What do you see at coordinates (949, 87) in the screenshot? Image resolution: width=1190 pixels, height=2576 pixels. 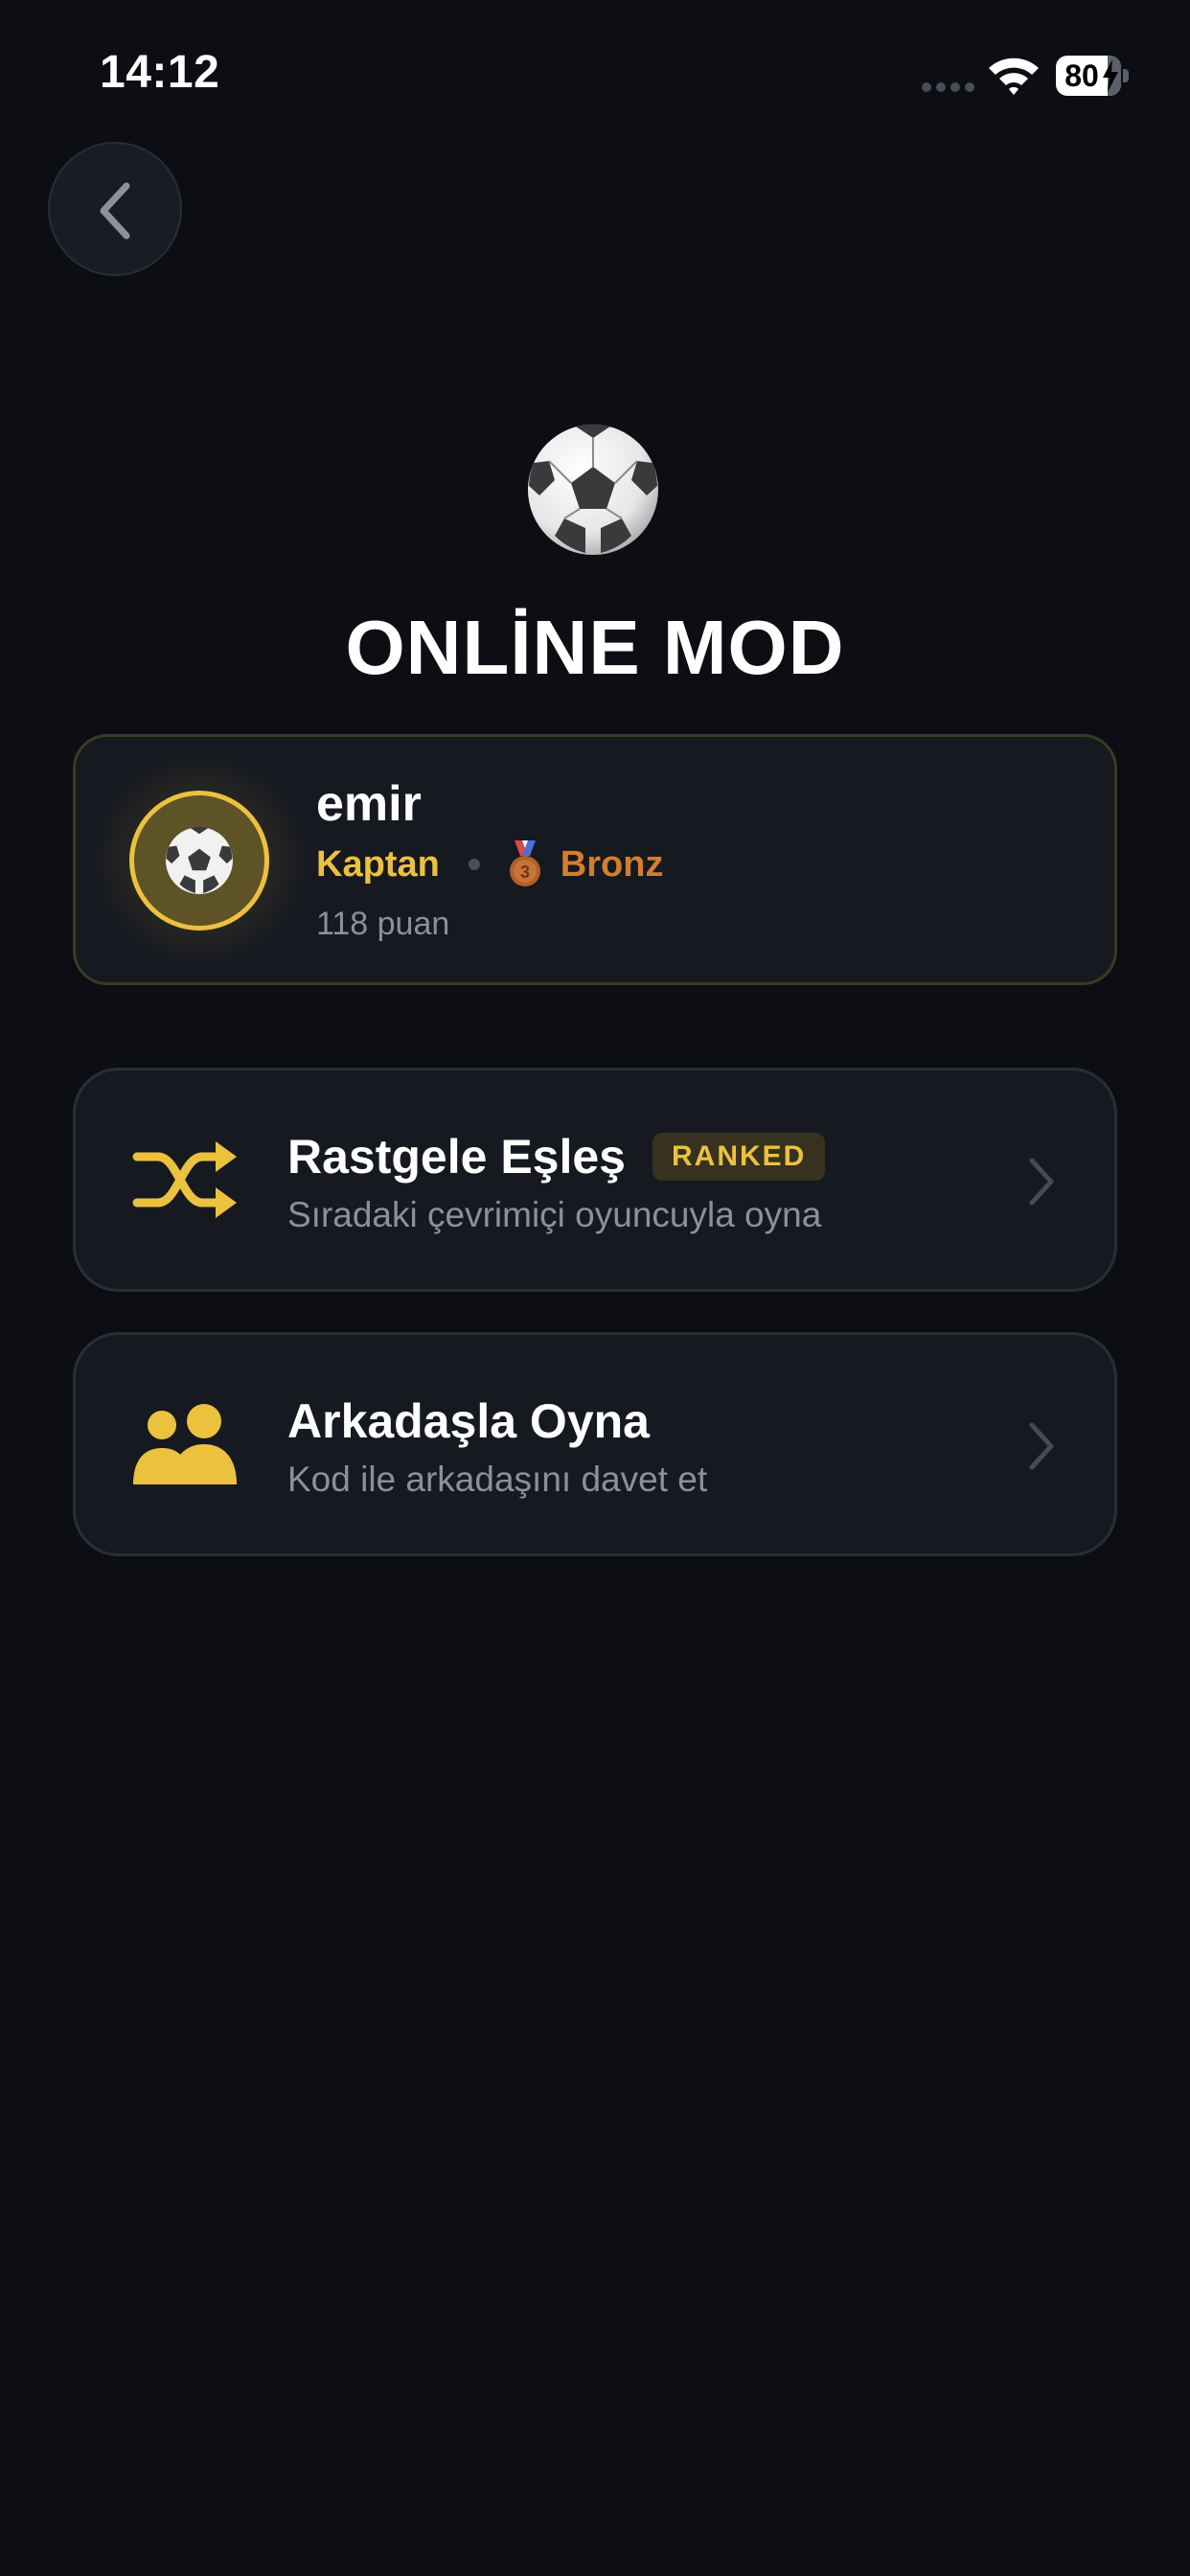 I see `cellular-signal-icon` at bounding box center [949, 87].